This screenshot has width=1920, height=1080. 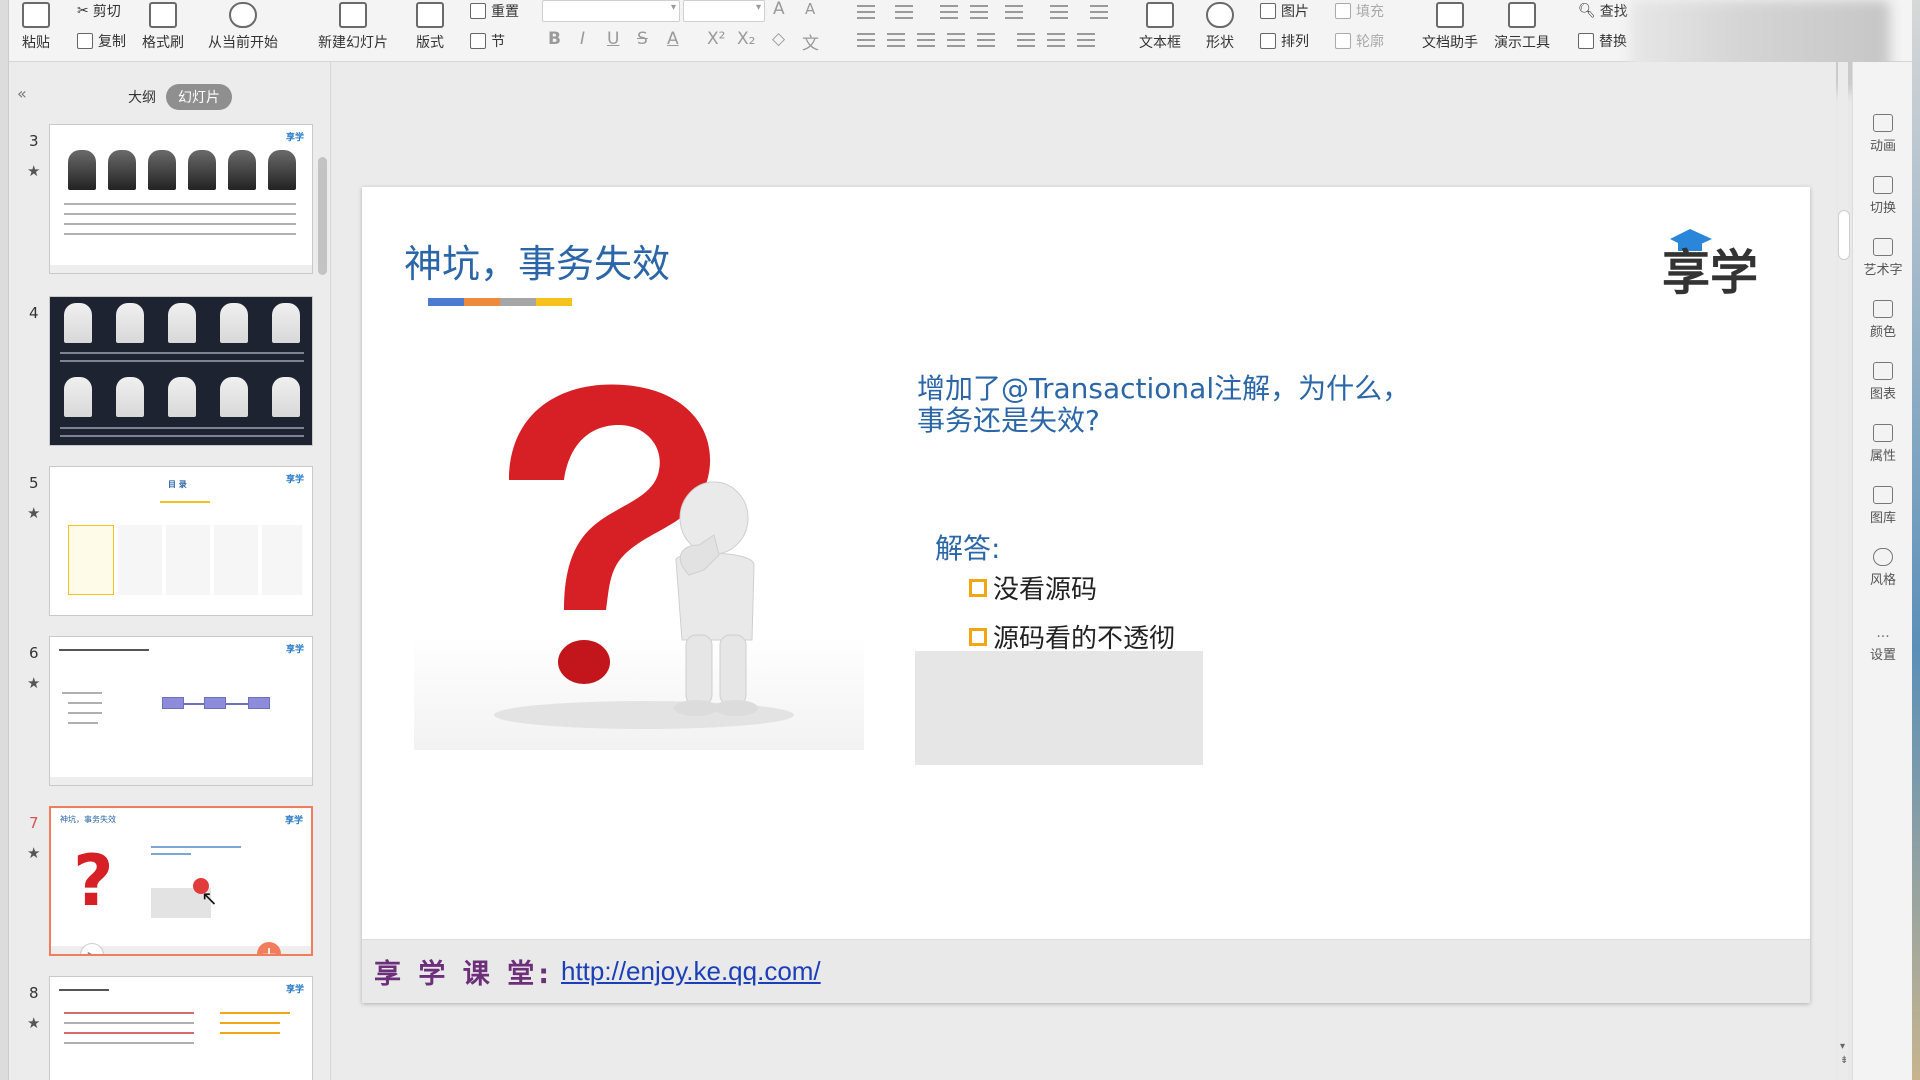 What do you see at coordinates (1883, 444) in the screenshot?
I see `properties-pane-button: 属性` at bounding box center [1883, 444].